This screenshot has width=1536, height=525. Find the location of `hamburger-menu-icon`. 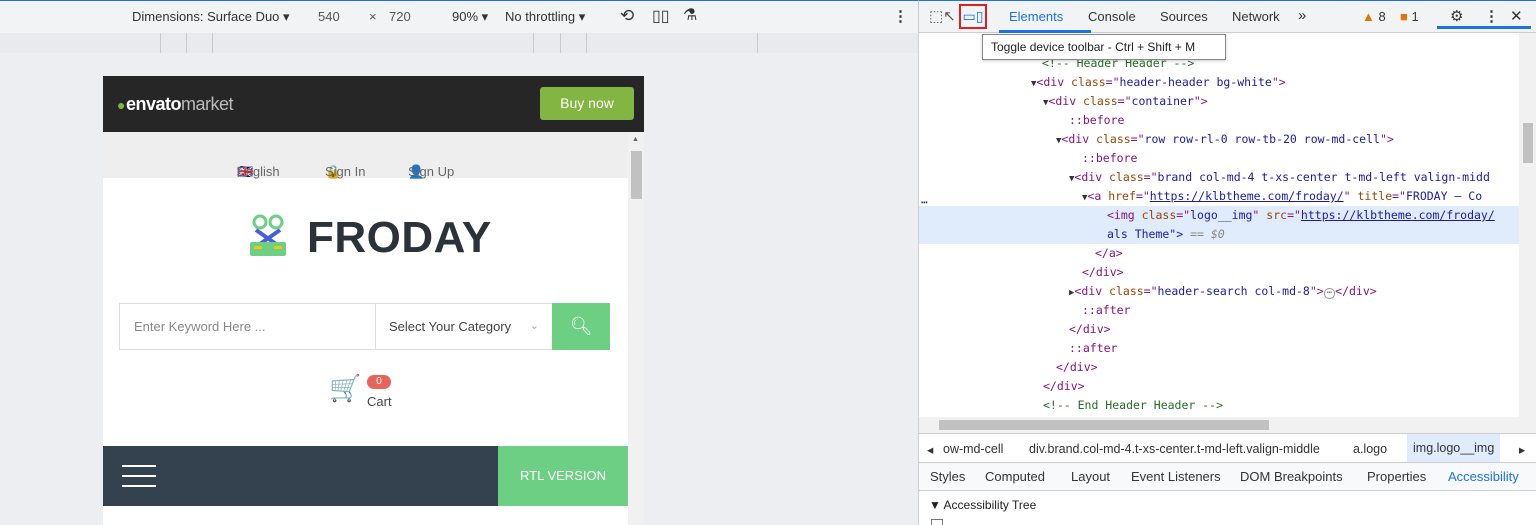

hamburger-menu-icon is located at coordinates (139, 476).